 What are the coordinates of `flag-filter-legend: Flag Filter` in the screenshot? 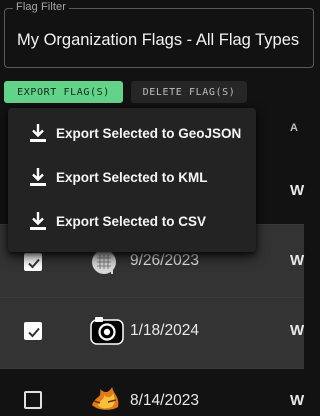 It's located at (41, 7).